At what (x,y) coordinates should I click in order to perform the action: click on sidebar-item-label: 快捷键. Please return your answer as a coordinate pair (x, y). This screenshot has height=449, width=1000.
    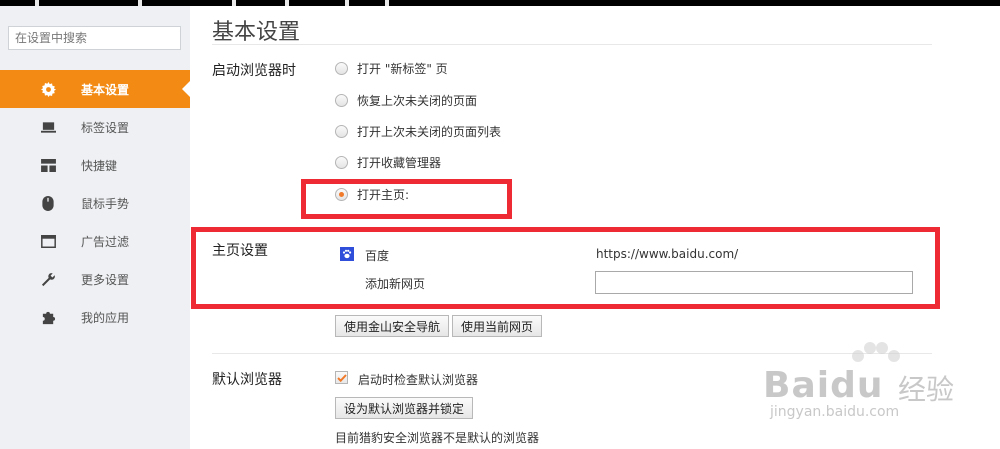
    Looking at the image, I should click on (99, 166).